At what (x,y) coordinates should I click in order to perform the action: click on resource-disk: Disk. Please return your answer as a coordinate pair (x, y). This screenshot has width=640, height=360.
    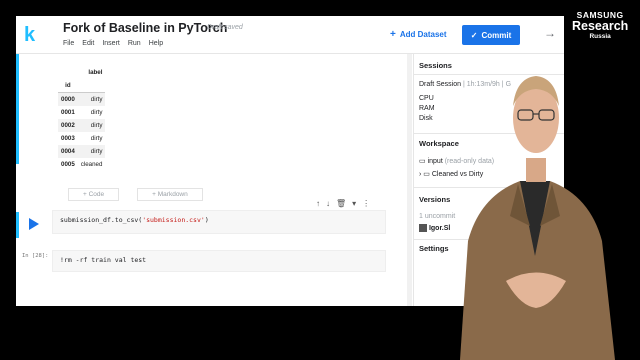
    Looking at the image, I should click on (426, 118).